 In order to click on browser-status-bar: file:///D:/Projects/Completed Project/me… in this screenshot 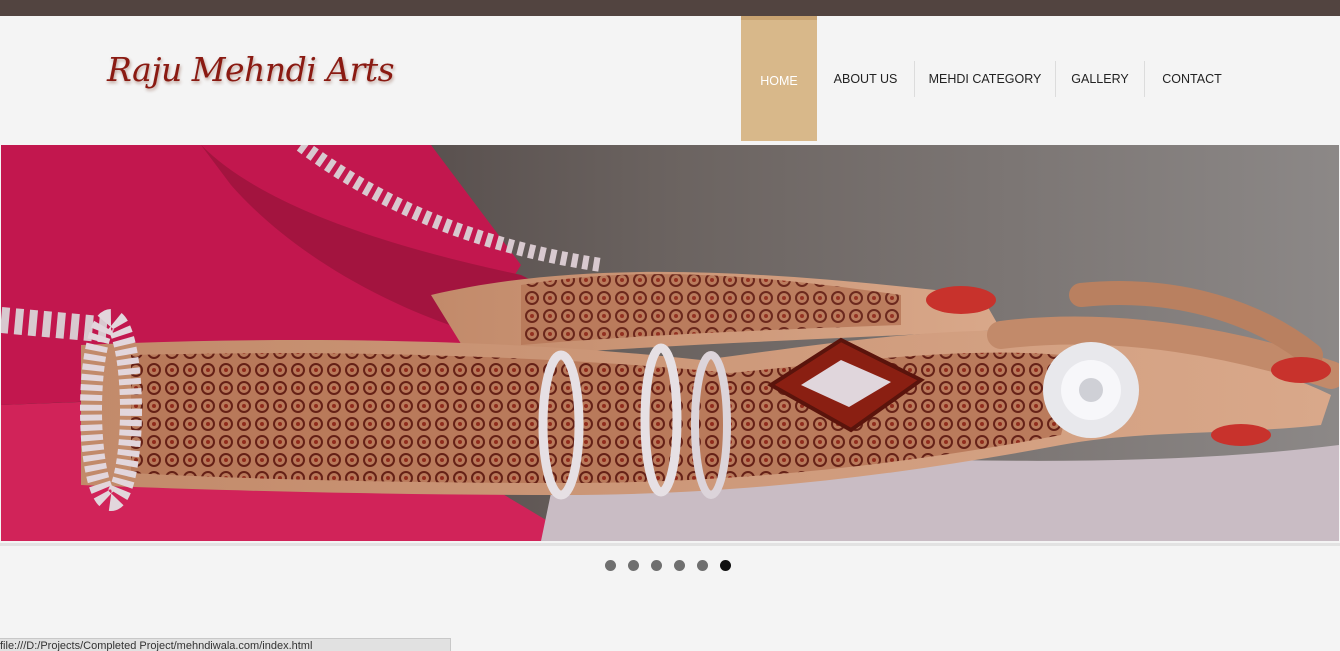, I will do `click(225, 644)`.